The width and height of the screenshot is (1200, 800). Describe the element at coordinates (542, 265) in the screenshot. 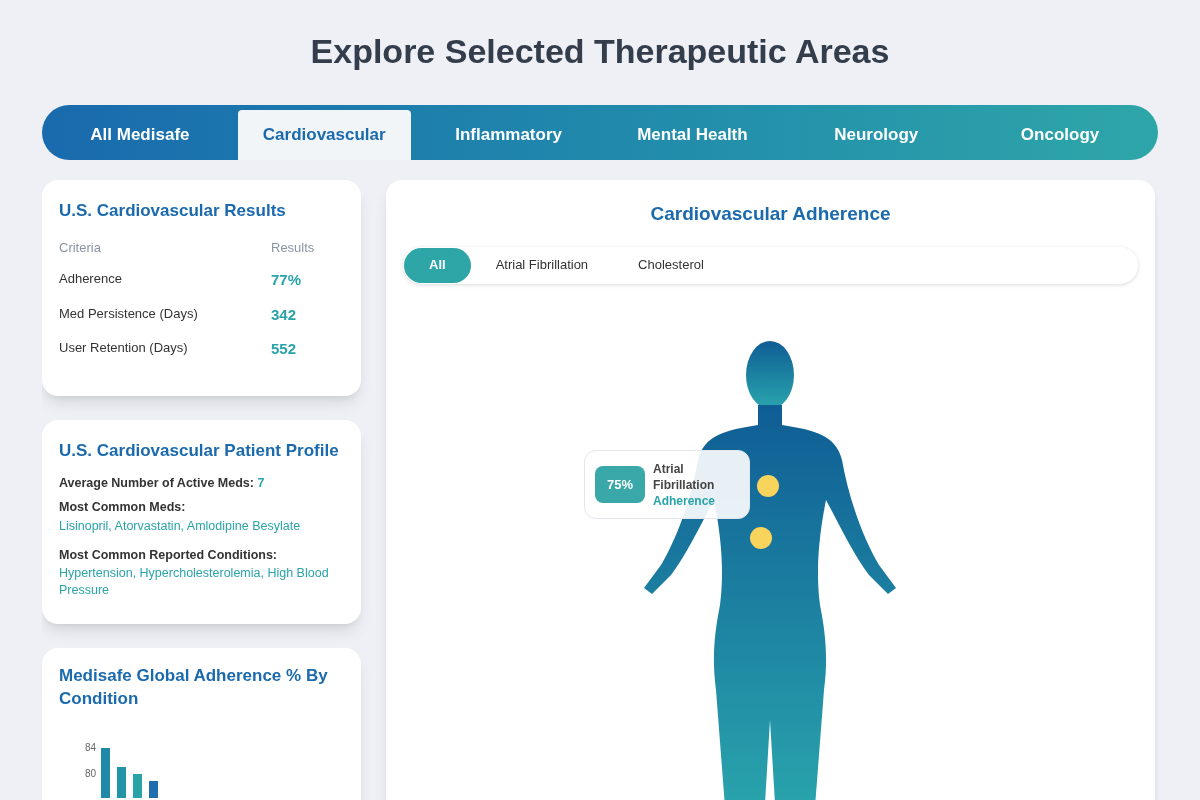

I see `filter-tab: Atrial Fibrillation` at that location.